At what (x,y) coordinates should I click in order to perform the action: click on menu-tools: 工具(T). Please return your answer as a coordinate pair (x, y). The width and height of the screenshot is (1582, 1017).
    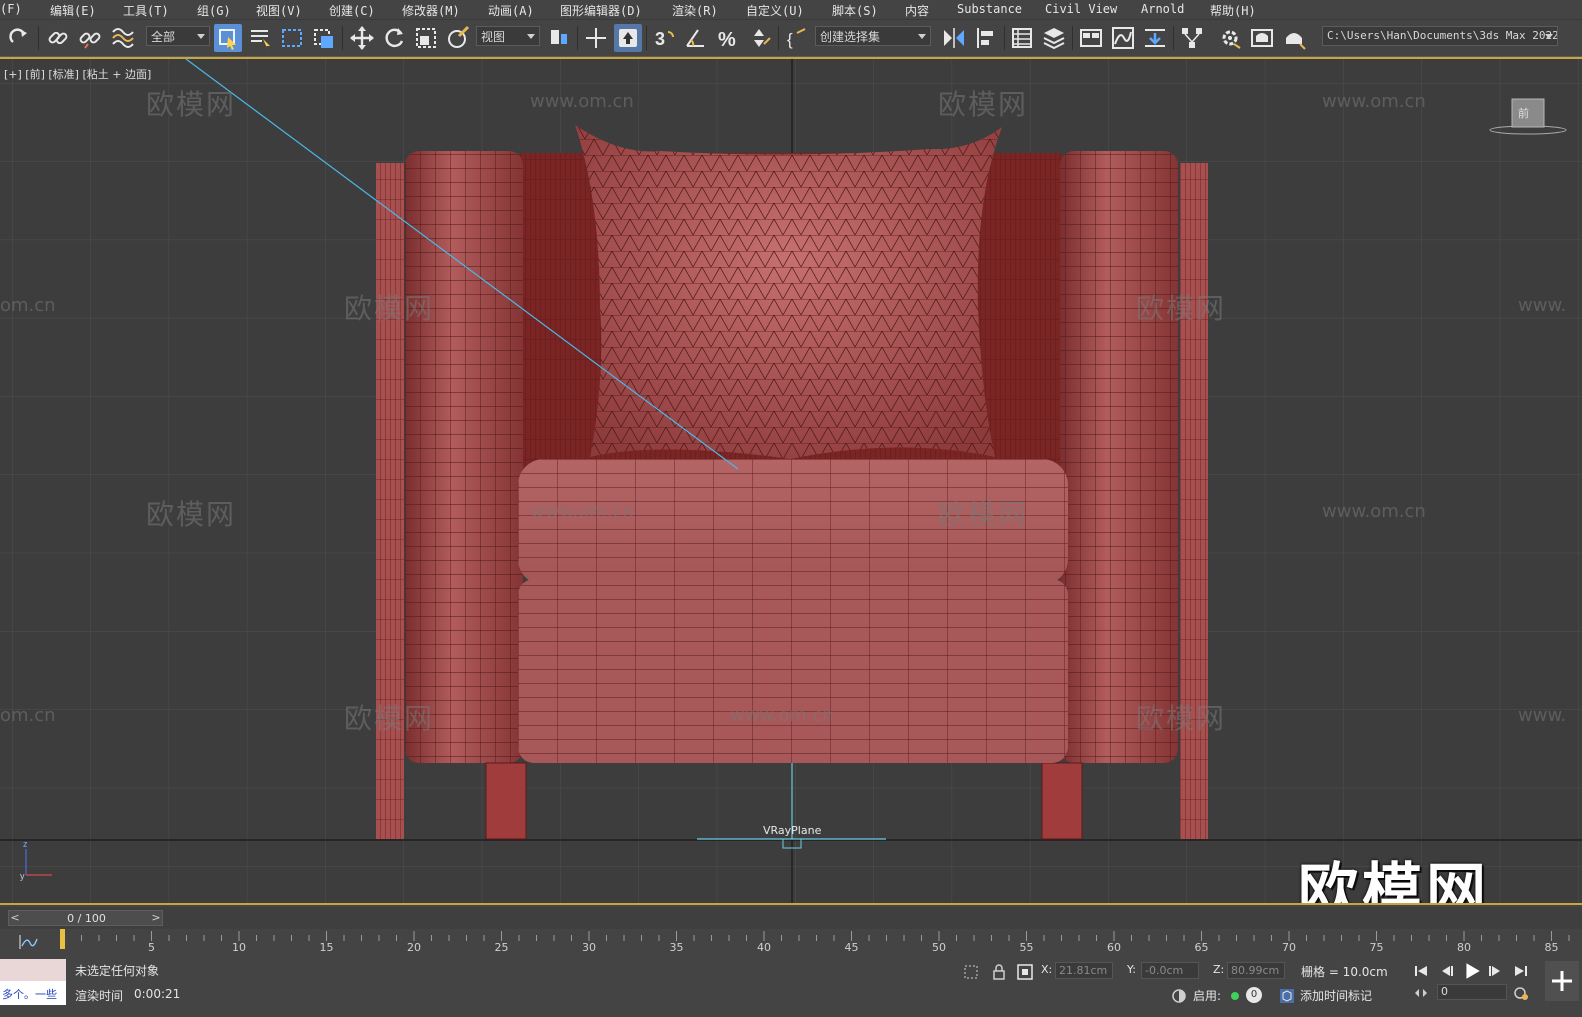
    Looking at the image, I should click on (146, 10).